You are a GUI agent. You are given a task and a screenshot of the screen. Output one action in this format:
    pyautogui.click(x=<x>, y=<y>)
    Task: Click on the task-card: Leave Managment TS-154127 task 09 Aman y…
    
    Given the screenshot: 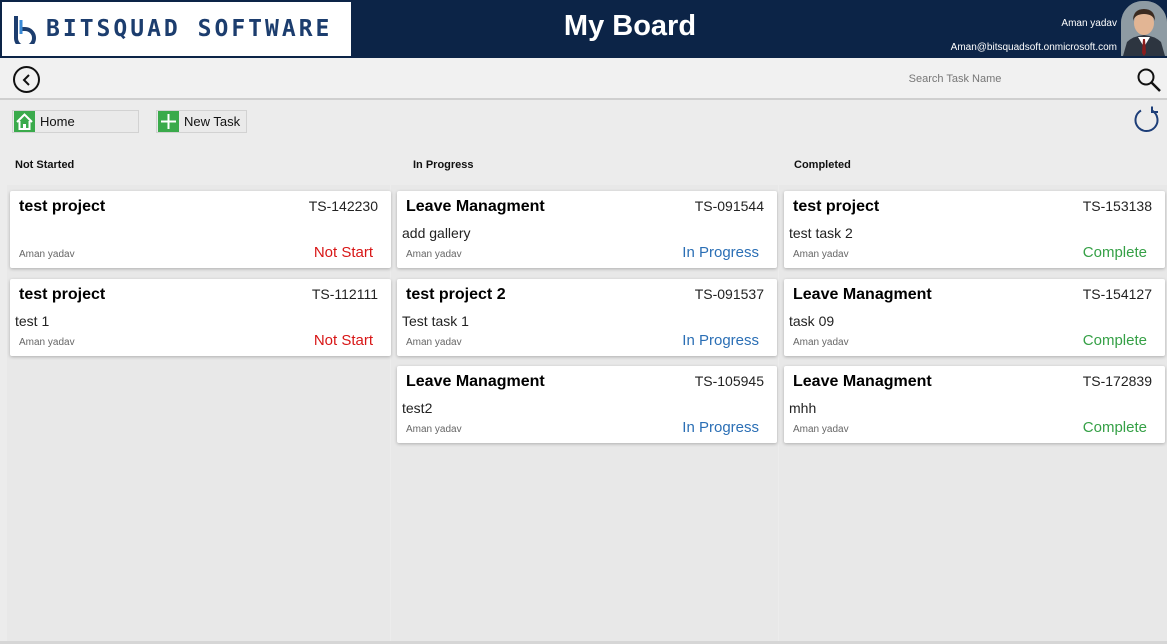 What is the action you would take?
    pyautogui.click(x=974, y=317)
    